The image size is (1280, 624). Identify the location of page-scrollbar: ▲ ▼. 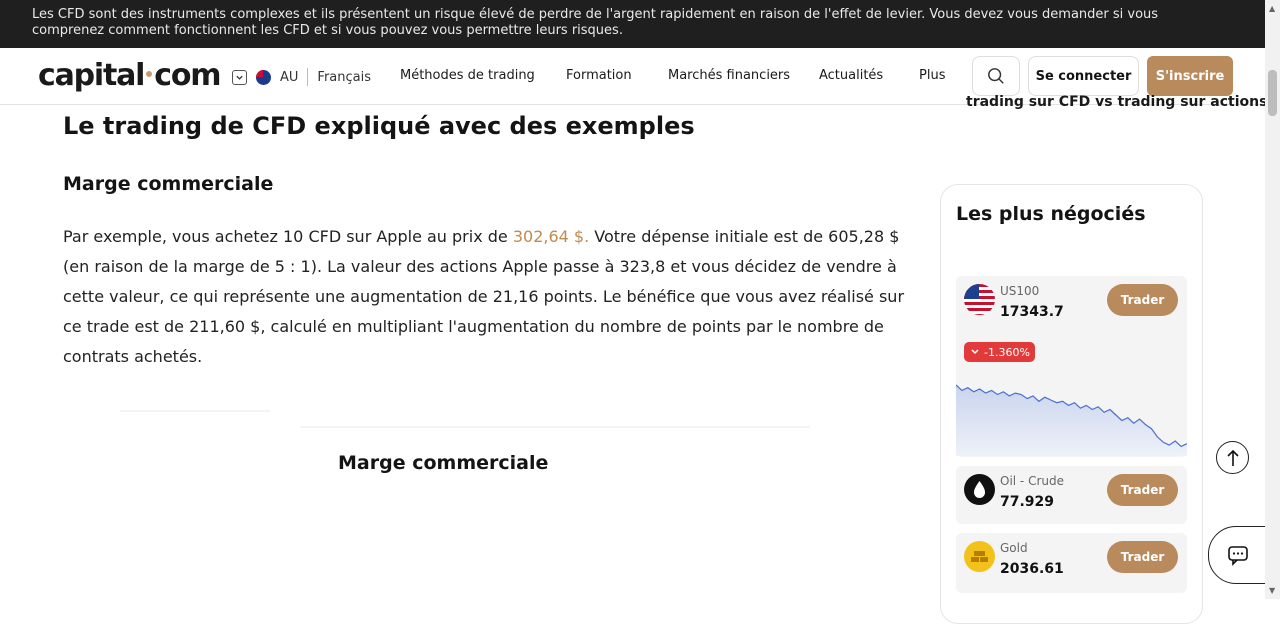
(1272, 299).